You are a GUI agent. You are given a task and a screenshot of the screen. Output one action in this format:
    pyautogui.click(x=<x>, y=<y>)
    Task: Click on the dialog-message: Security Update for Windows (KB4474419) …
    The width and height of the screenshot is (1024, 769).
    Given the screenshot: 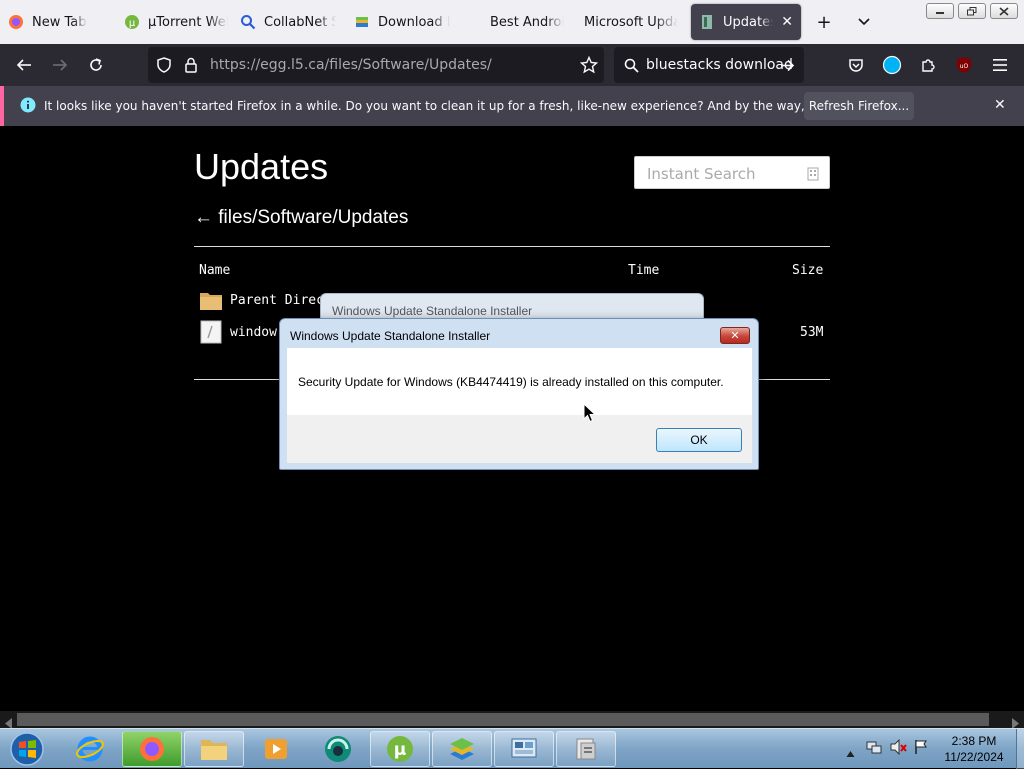 What is the action you would take?
    pyautogui.click(x=511, y=382)
    